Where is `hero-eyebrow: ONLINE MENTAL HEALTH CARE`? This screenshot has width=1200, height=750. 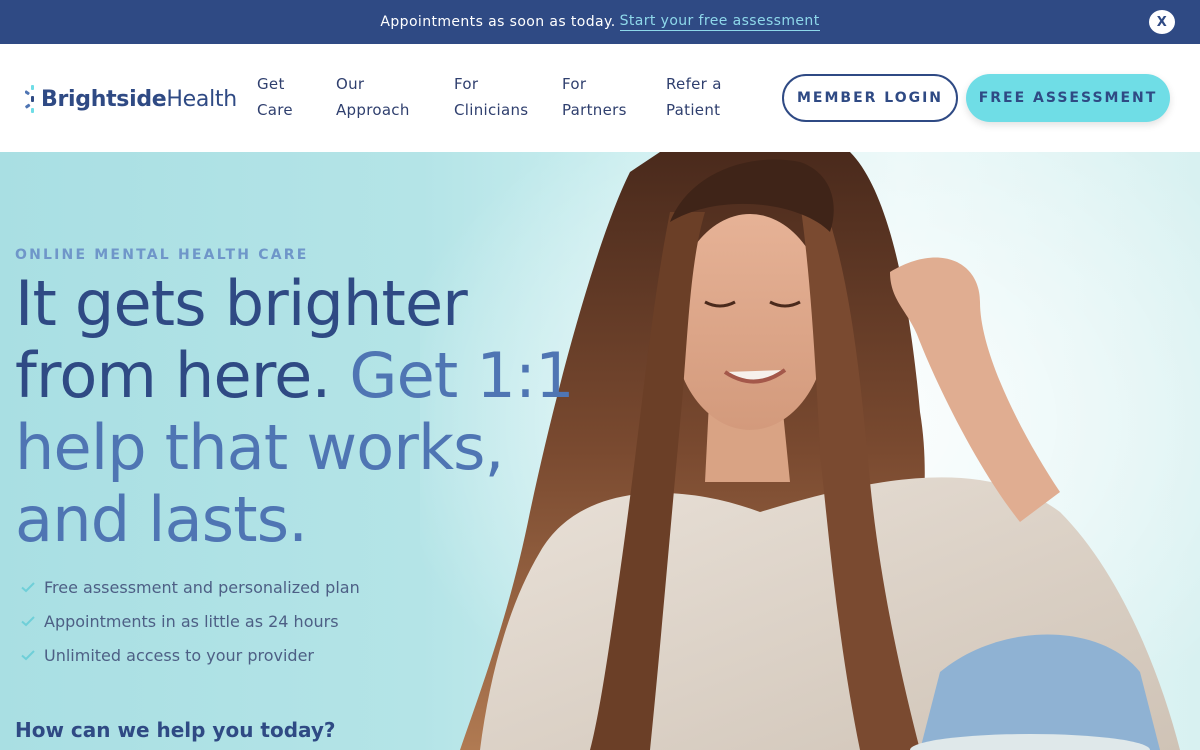
hero-eyebrow: ONLINE MENTAL HEALTH CARE is located at coordinates (162, 255).